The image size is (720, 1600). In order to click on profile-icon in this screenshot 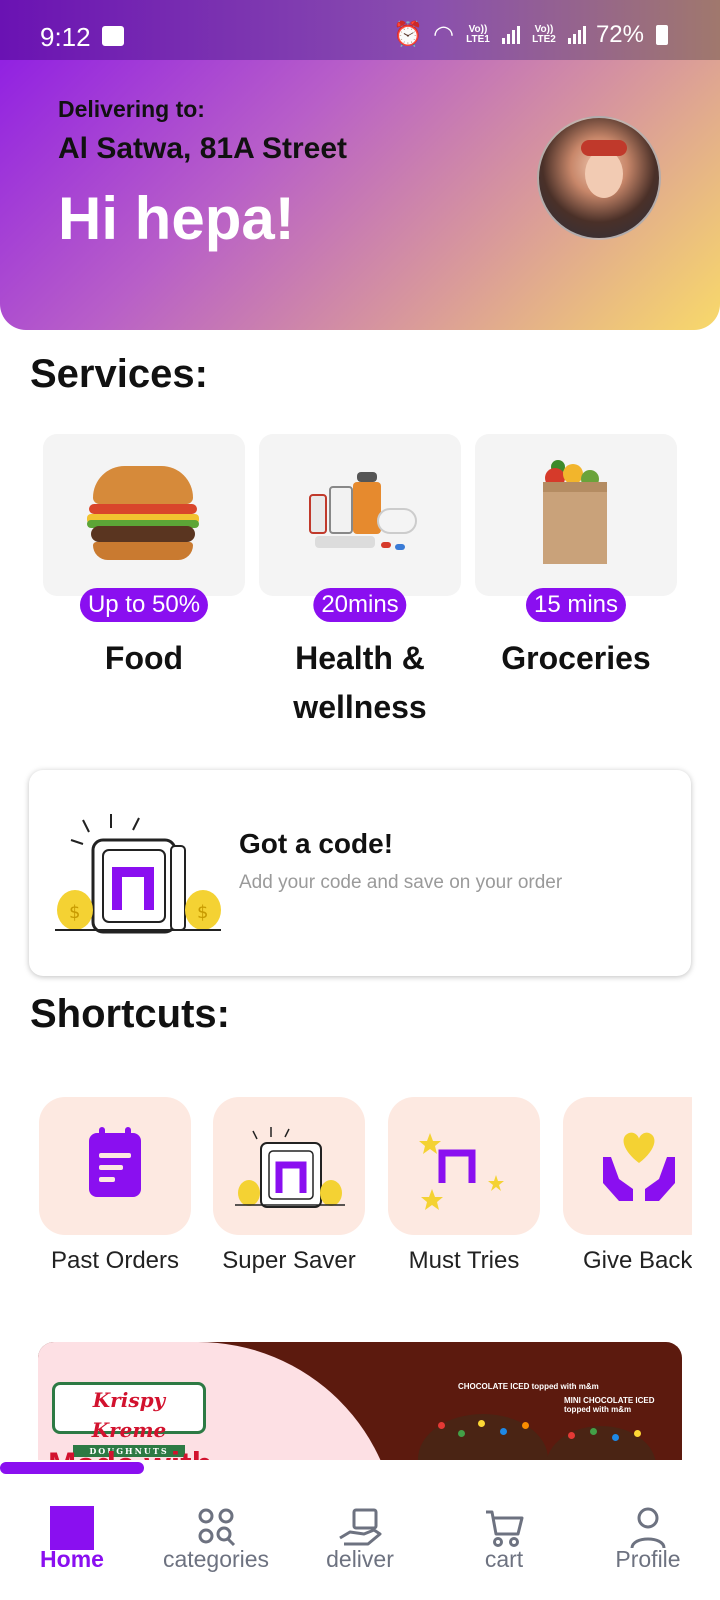, I will do `click(648, 1528)`.